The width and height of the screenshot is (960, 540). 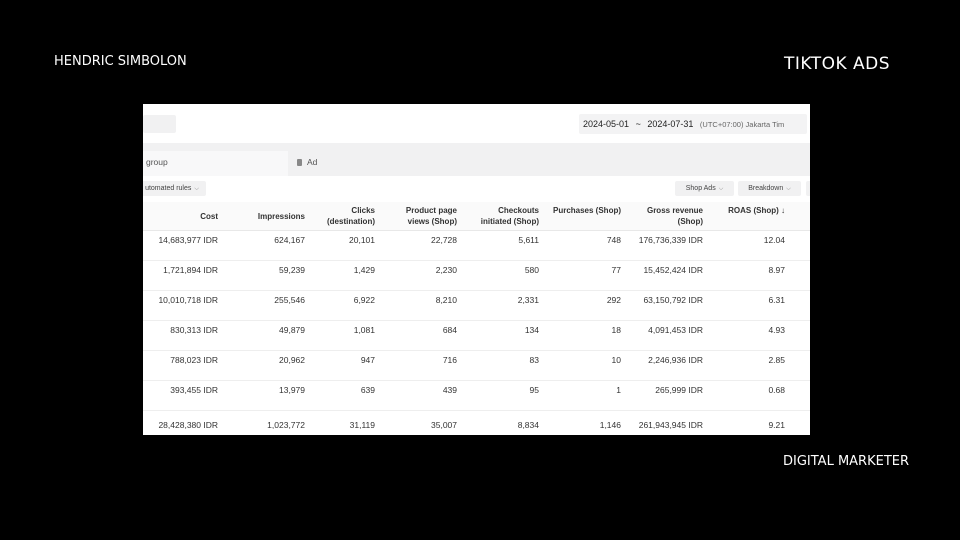 I want to click on cell-roas: 8.97, so click(x=776, y=270).